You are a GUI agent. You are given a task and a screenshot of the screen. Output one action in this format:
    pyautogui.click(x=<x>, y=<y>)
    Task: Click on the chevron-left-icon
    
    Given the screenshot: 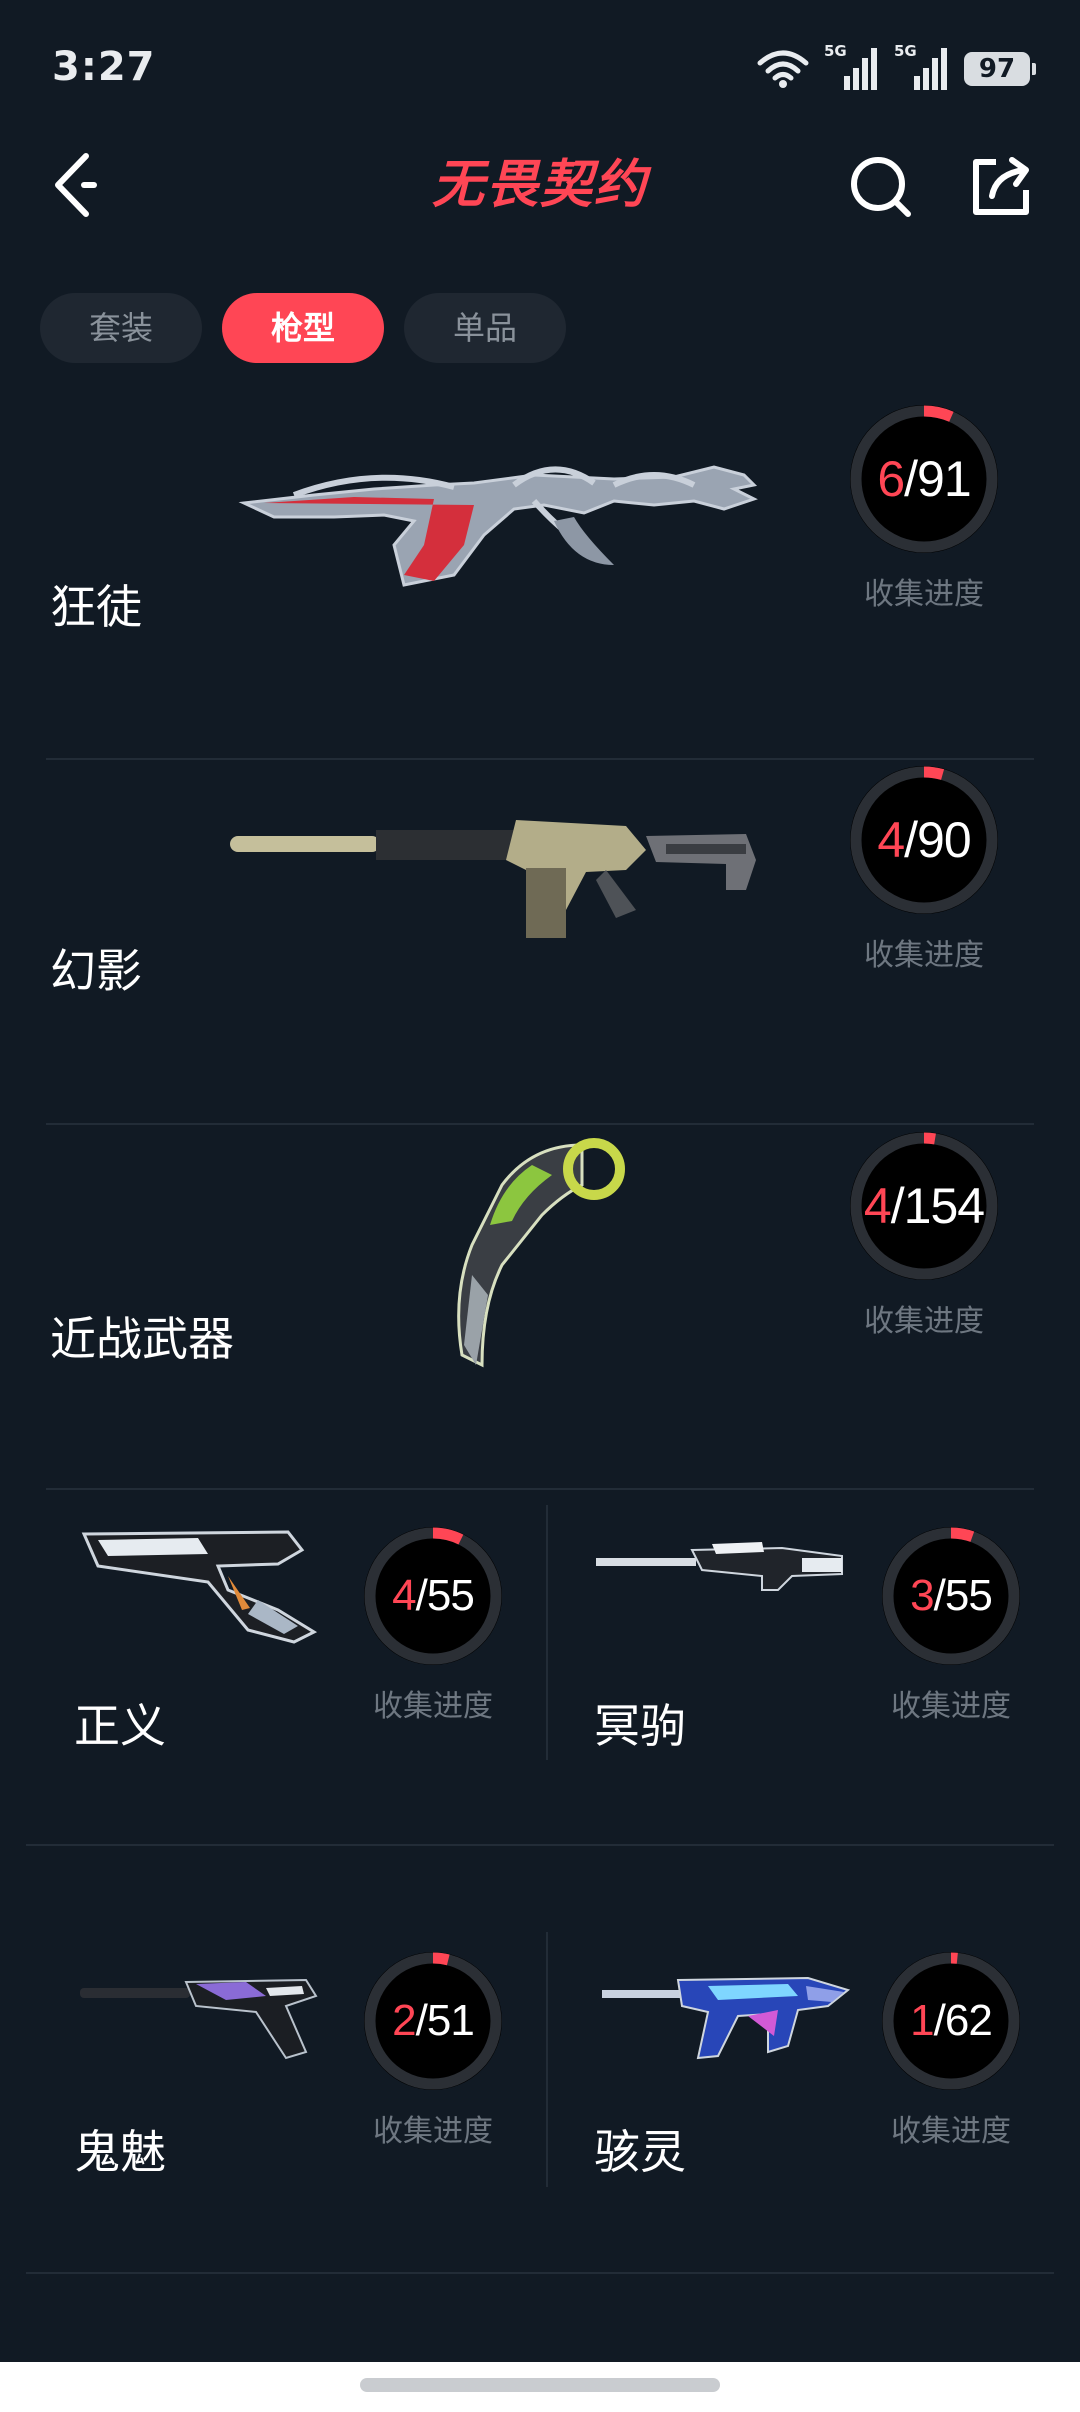 What is the action you would take?
    pyautogui.click(x=76, y=185)
    